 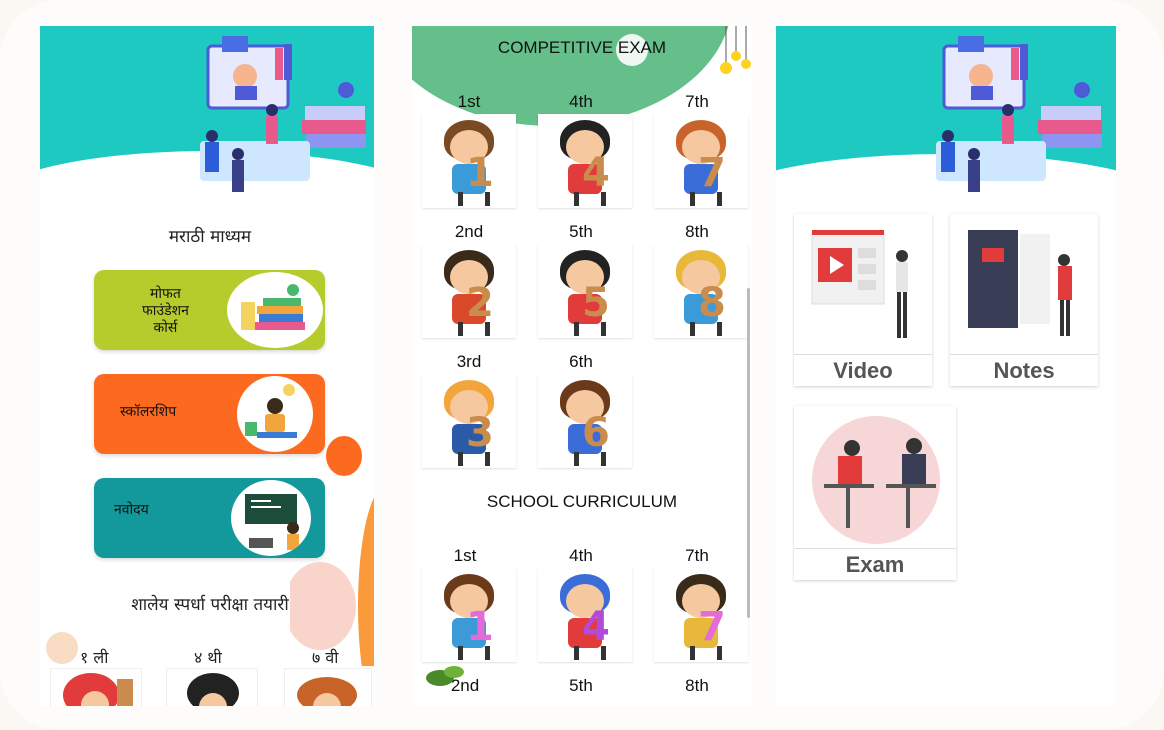 I want to click on comp-grade-4-label: 4th, so click(x=581, y=101).